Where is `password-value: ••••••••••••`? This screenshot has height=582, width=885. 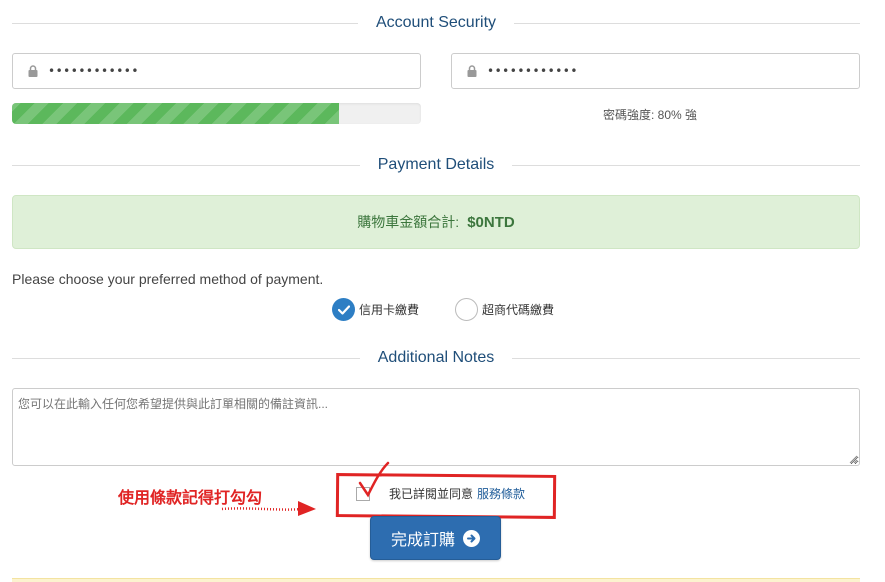 password-value: •••••••••••• is located at coordinates (93, 71).